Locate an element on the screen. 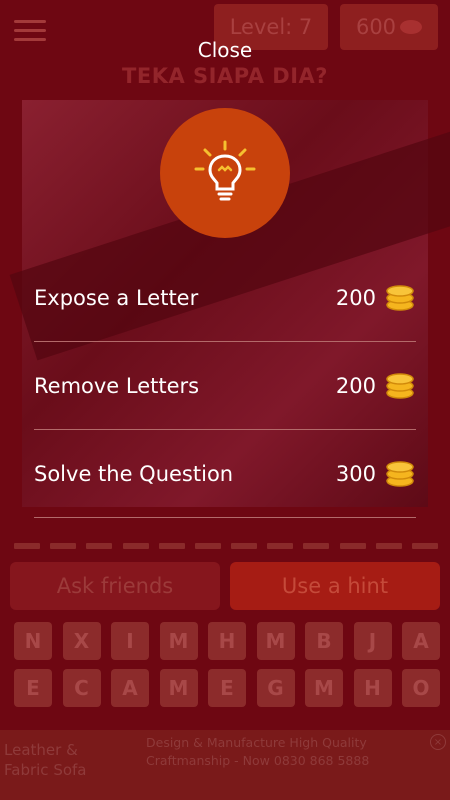 Image resolution: width=450 pixels, height=800 pixels. ad-title: Leather & Fabric Sofa is located at coordinates (45, 760).